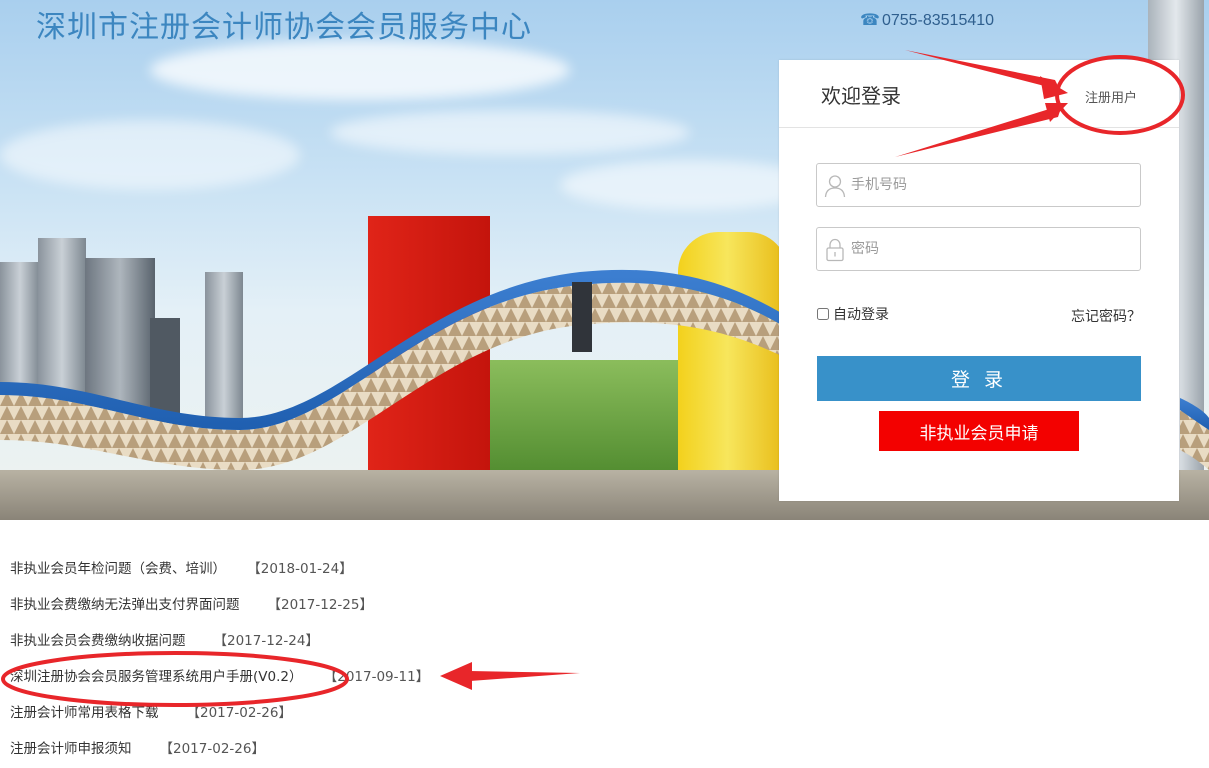 This screenshot has width=1209, height=768. Describe the element at coordinates (1106, 316) in the screenshot. I see `forgot-password-link: 忘记密码？` at that location.